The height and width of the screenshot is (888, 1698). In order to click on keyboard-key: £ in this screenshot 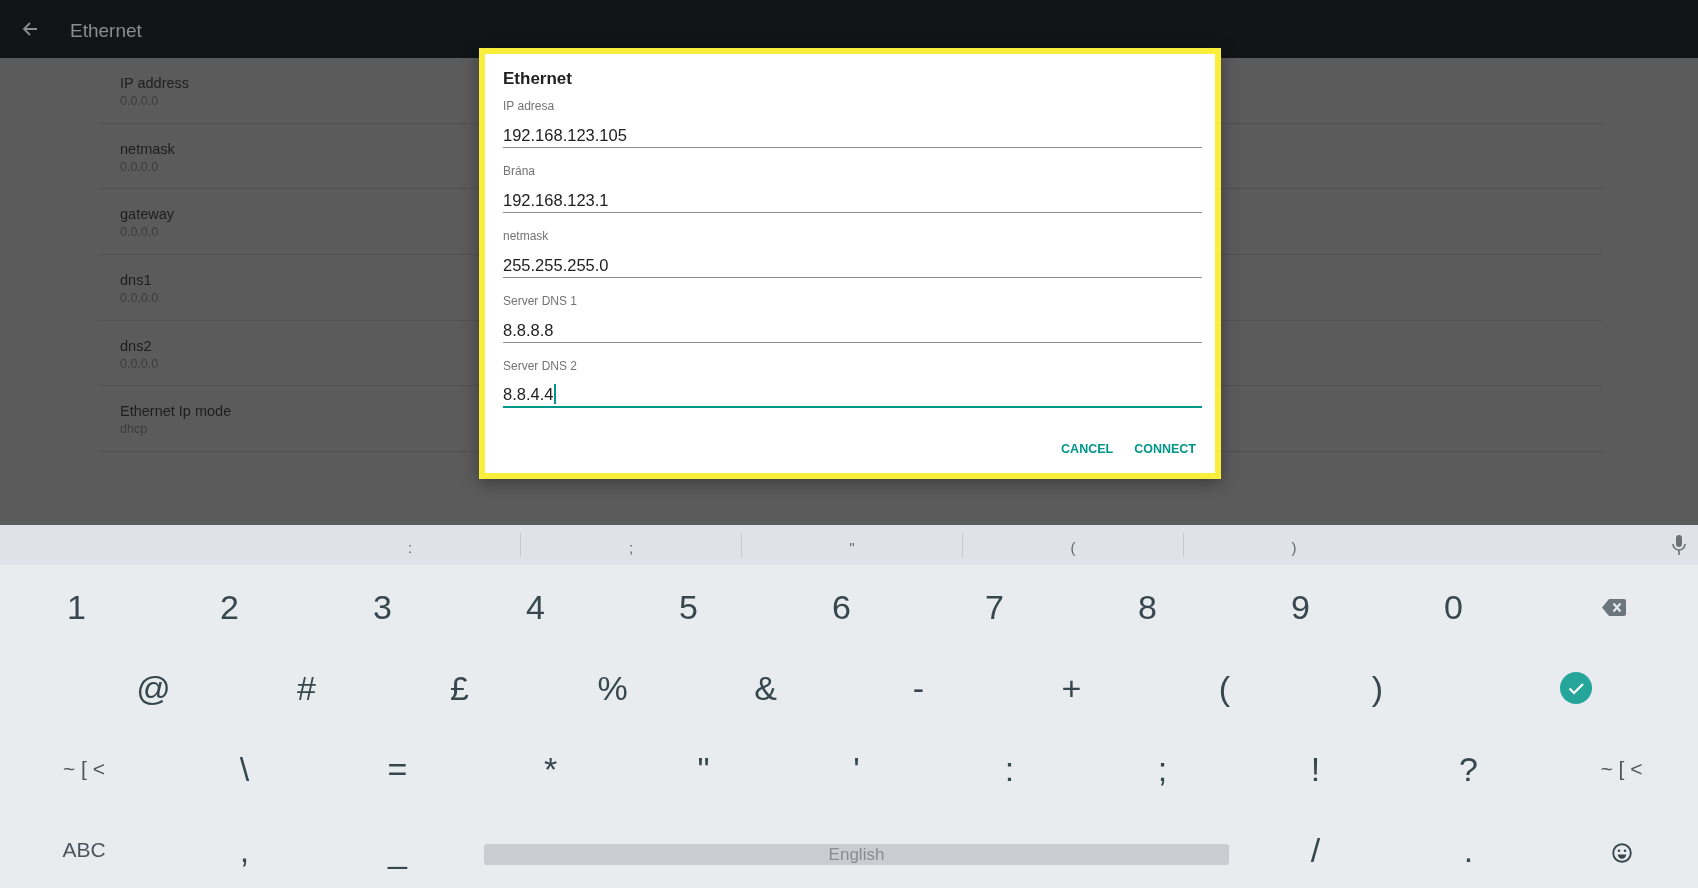, I will do `click(459, 688)`.